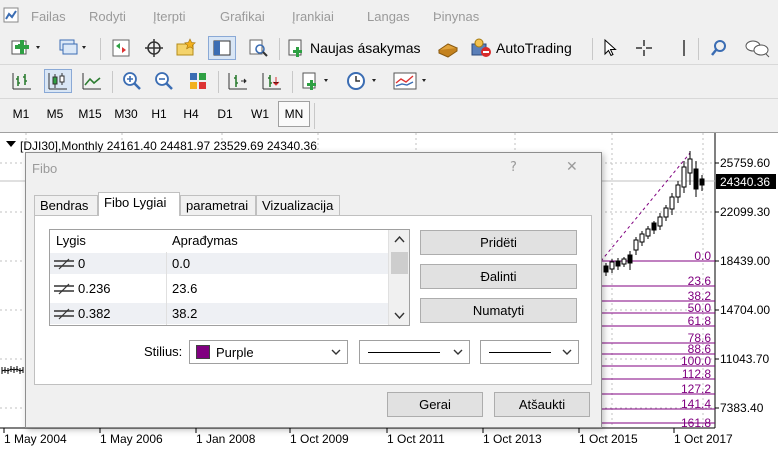 This screenshot has width=778, height=449. Describe the element at coordinates (358, 48) in the screenshot. I see `new-order-button: Naujas ásakymas` at that location.